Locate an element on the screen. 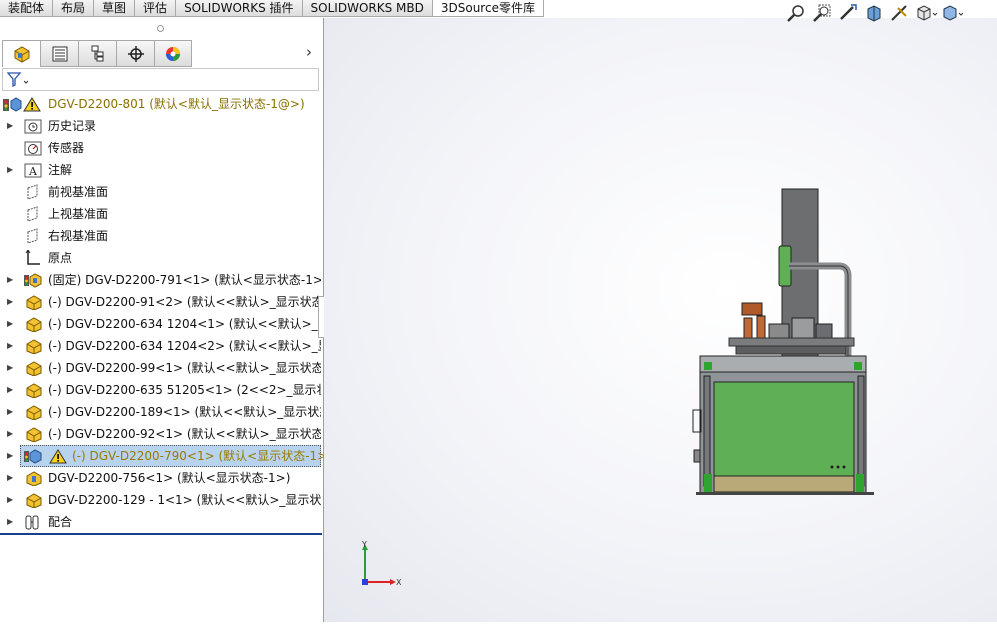 The width and height of the screenshot is (997, 625). tree-item-label: 传感器 is located at coordinates (66, 148).